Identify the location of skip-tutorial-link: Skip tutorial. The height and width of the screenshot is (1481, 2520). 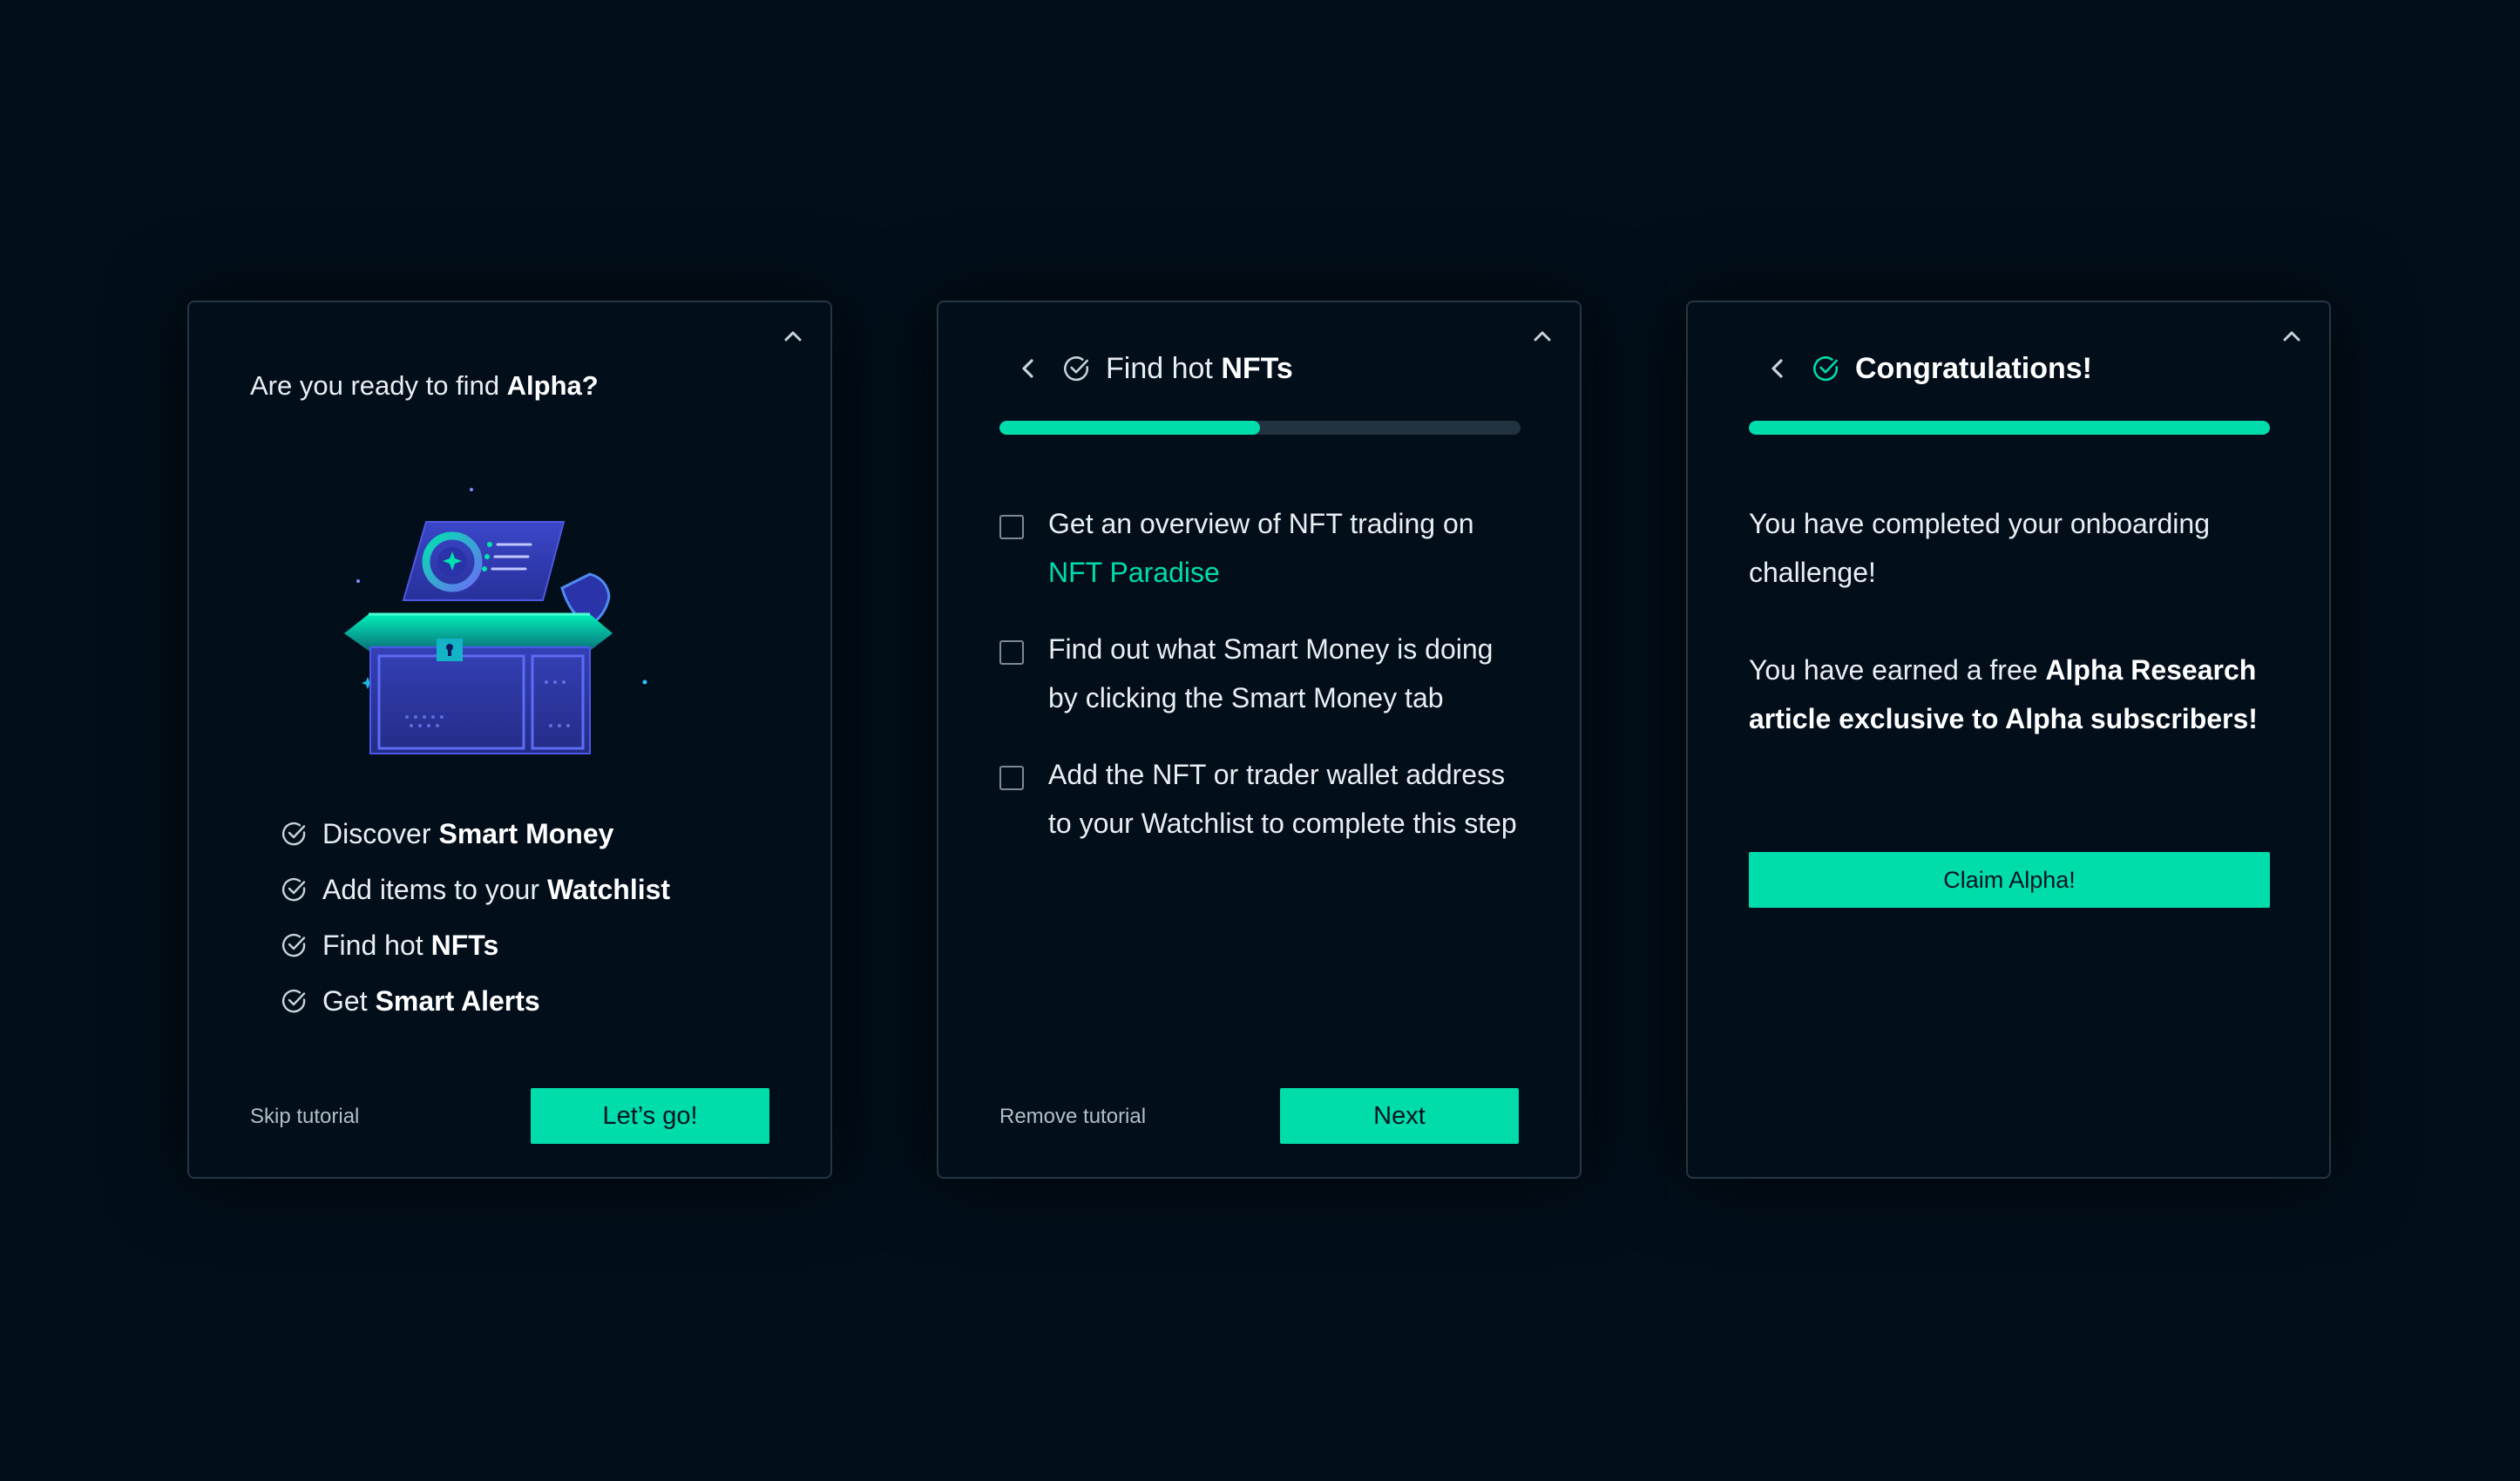
(304, 1117).